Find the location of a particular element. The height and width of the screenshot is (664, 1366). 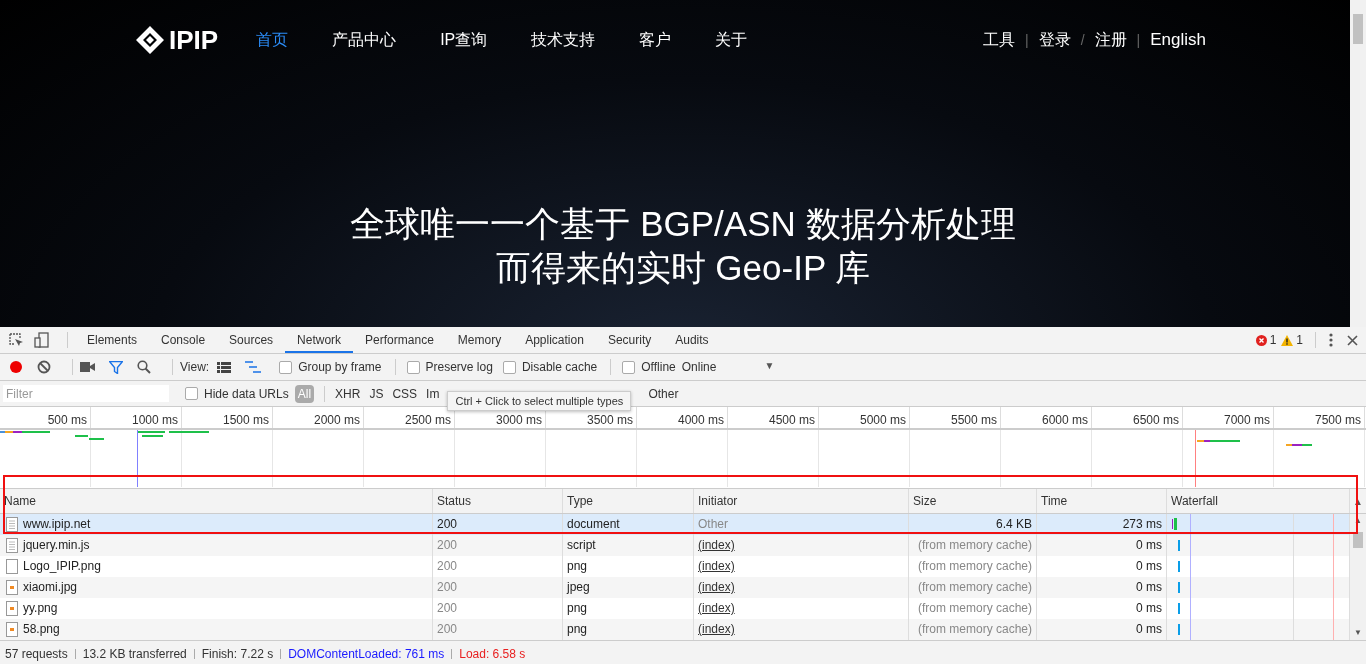

request-name: jquery.min.js is located at coordinates (56, 545).